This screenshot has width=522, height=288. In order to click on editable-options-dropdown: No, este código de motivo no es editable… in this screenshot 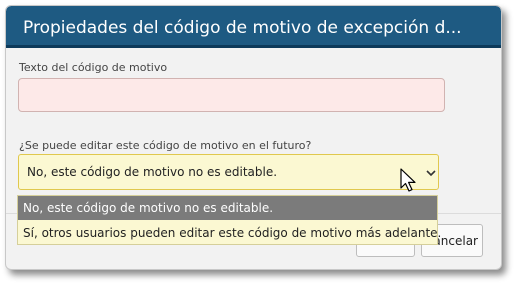, I will do `click(229, 220)`.